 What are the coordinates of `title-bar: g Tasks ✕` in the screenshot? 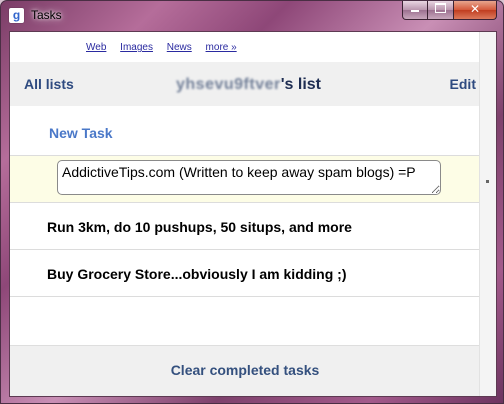 It's located at (252, 16).